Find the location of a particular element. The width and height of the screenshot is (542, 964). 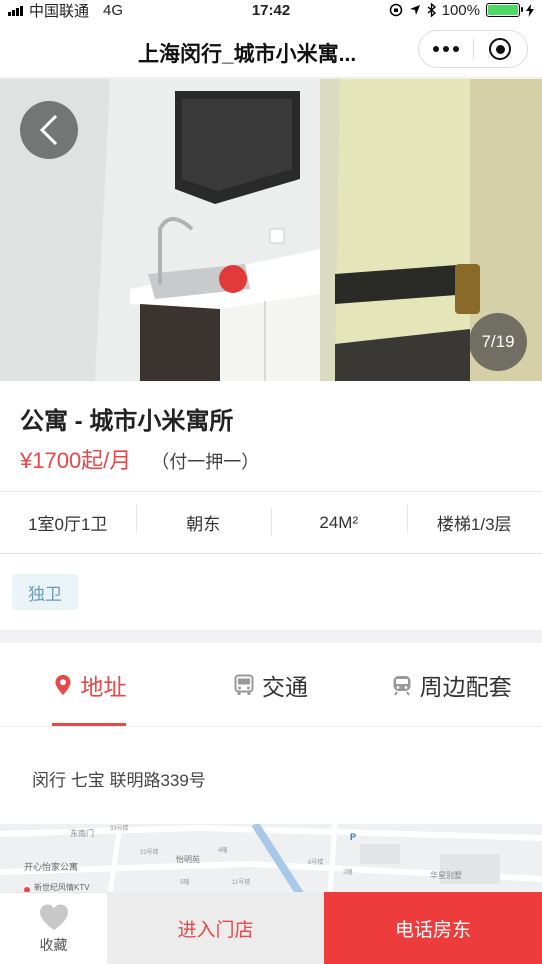

favorite-label: 收藏 is located at coordinates (53, 944).